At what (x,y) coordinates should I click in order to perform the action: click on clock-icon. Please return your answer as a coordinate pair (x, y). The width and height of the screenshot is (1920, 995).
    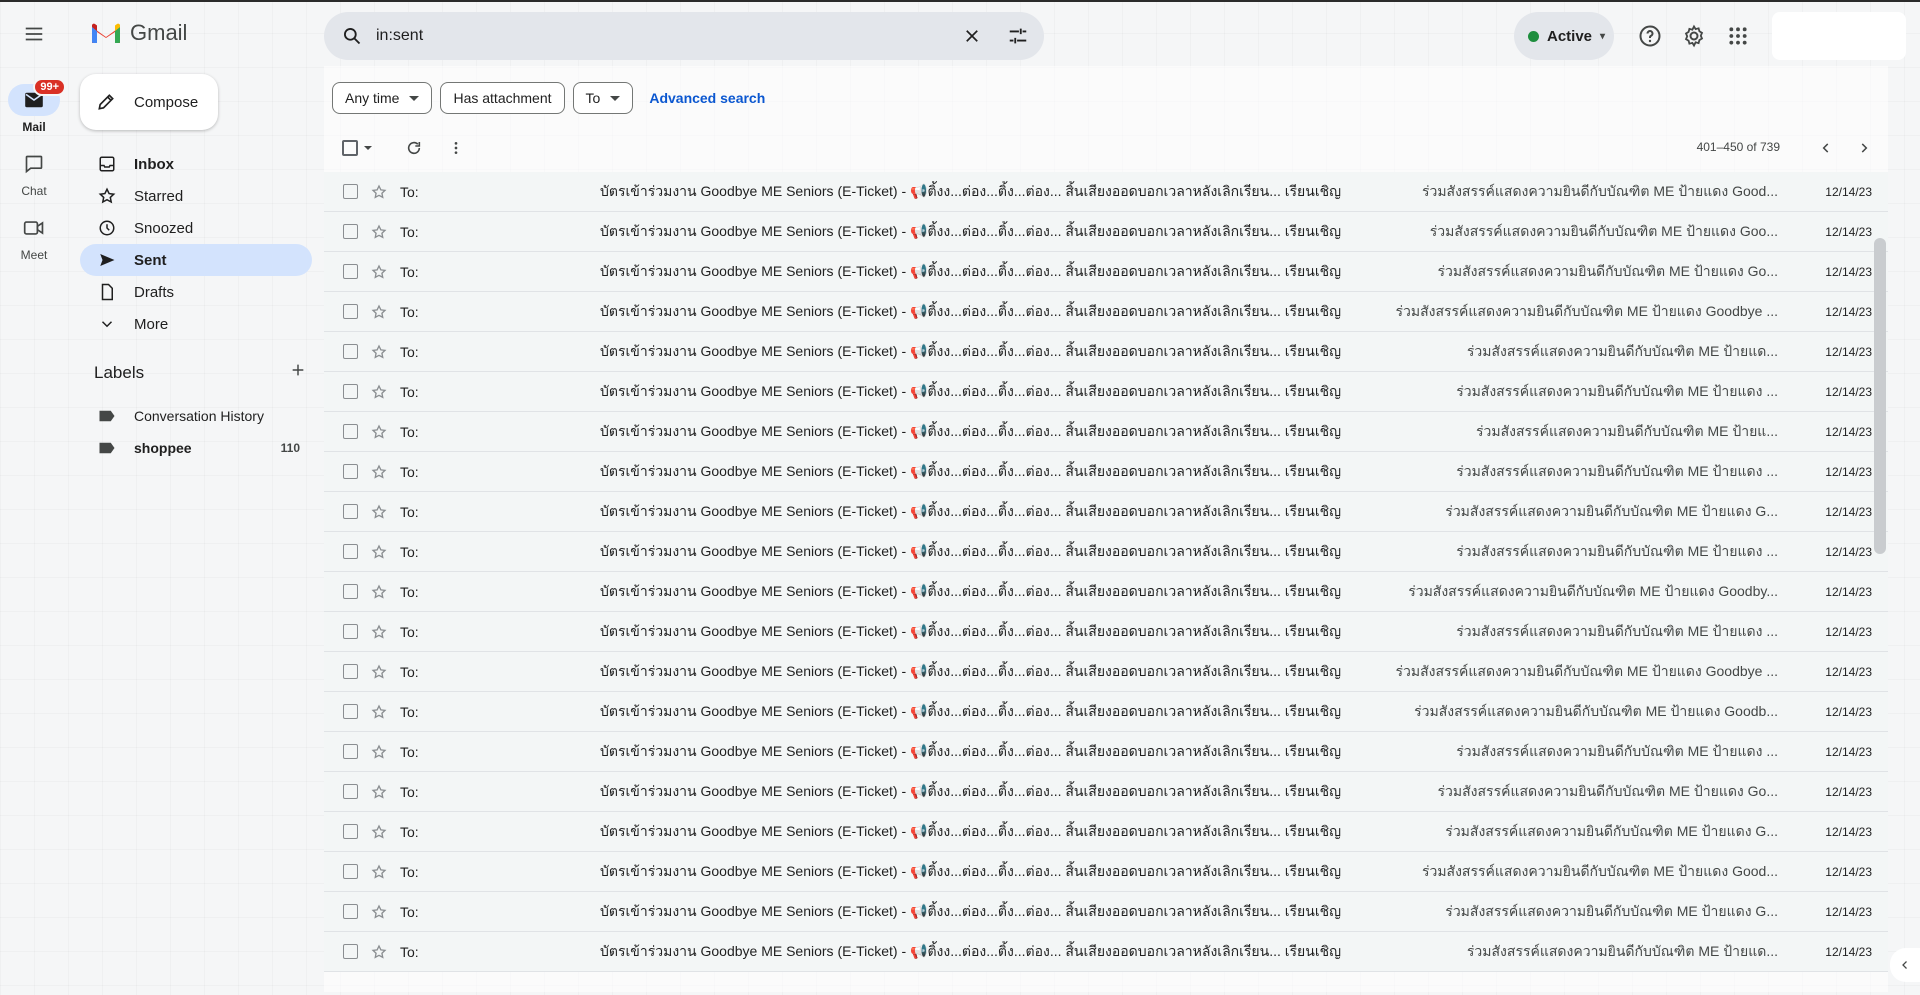
    Looking at the image, I should click on (107, 228).